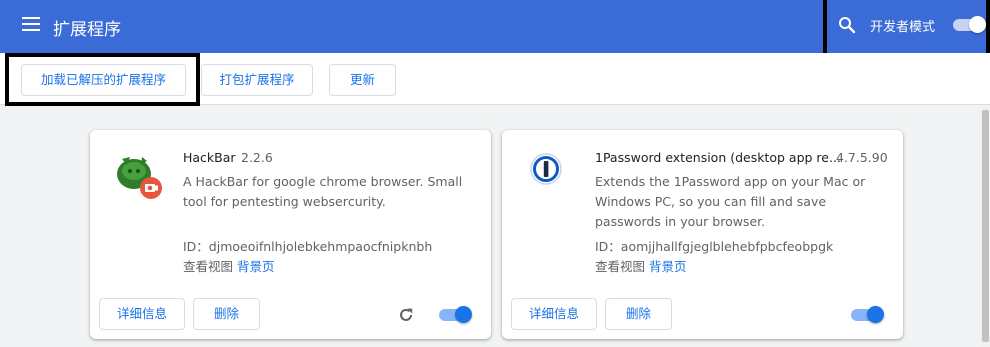 This screenshot has height=347, width=990. I want to click on hamburger-menu-icon, so click(31, 24).